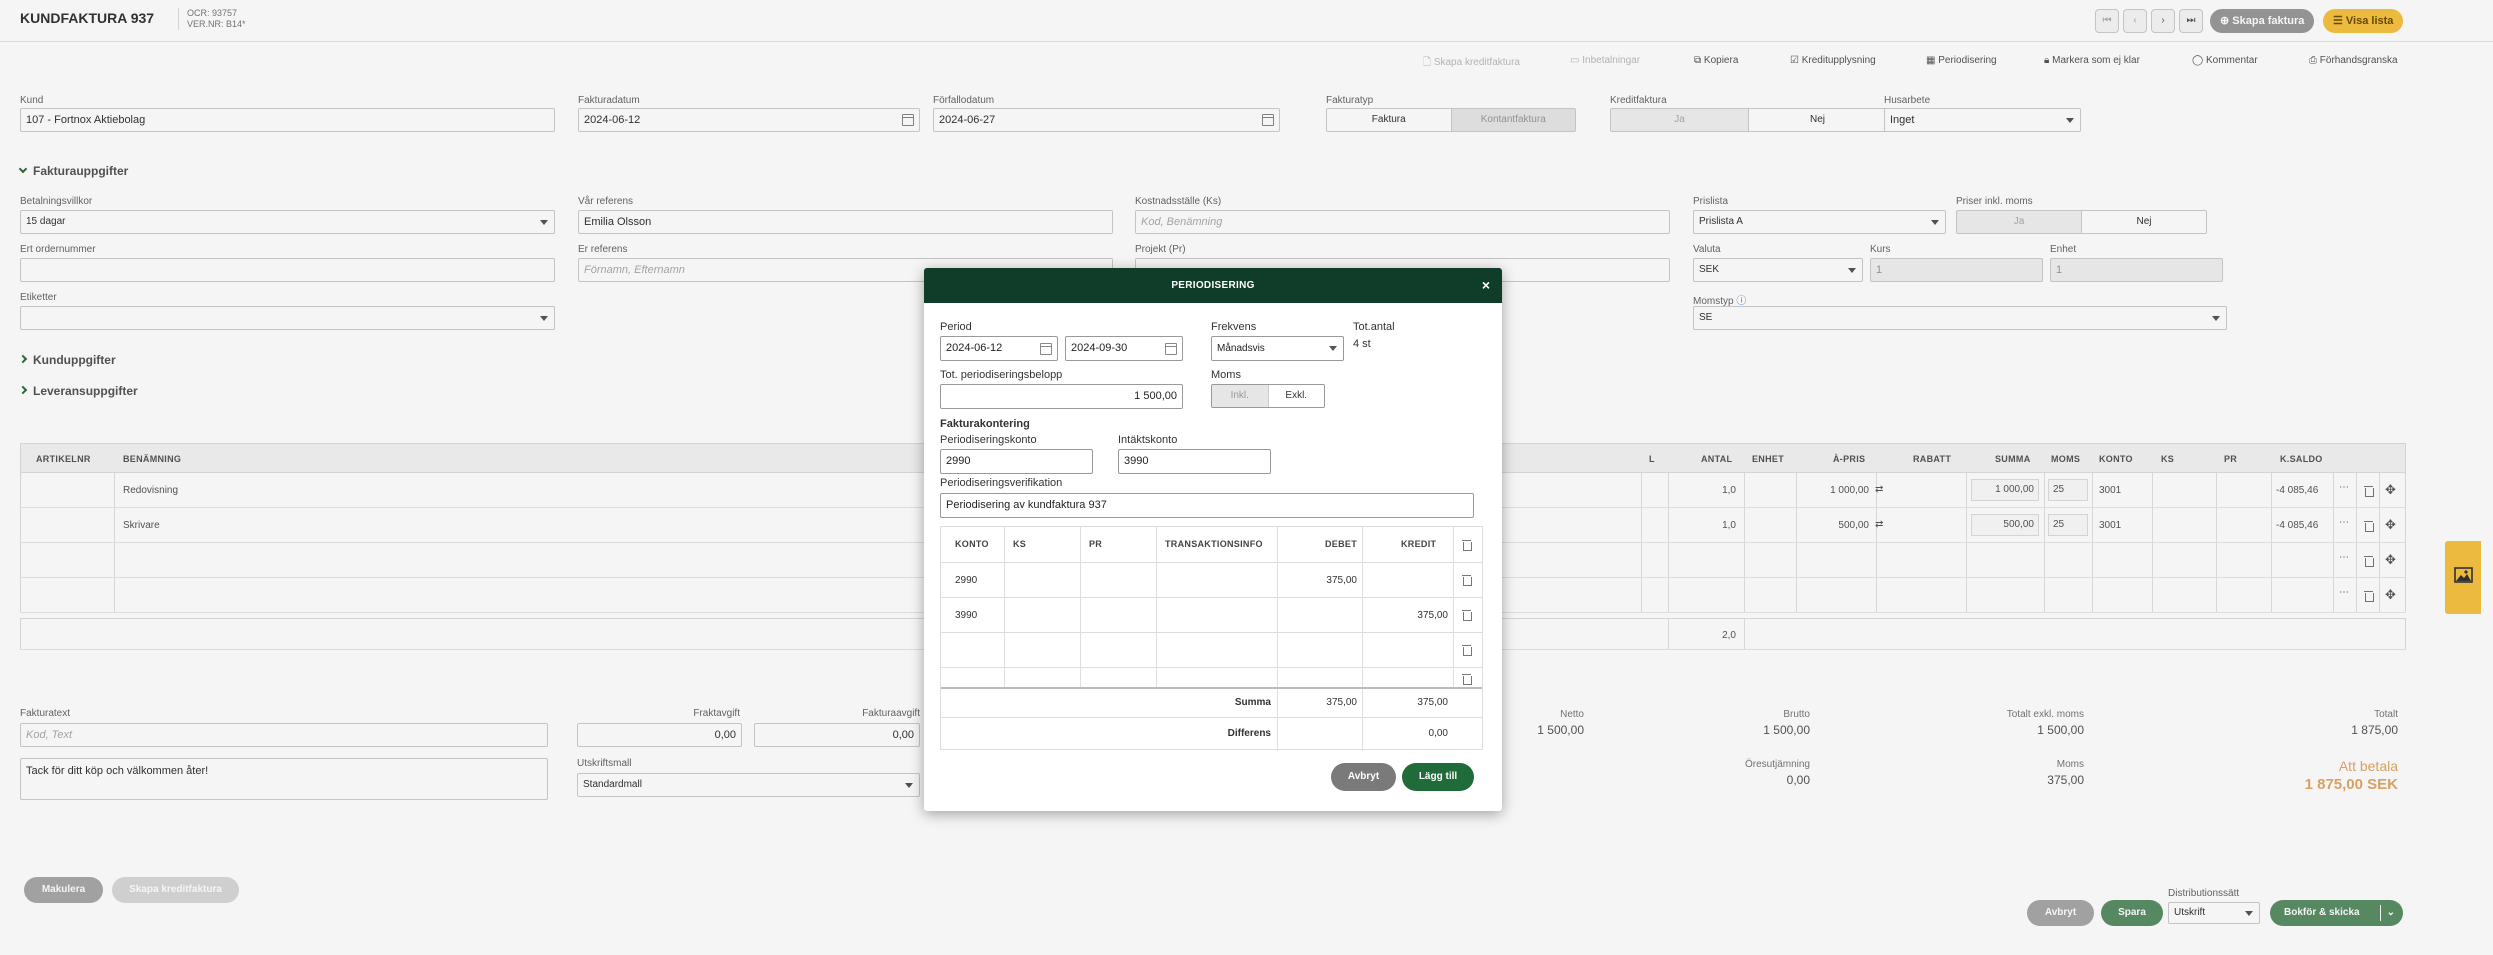 This screenshot has width=2493, height=955. What do you see at coordinates (1213, 285) in the screenshot?
I see `dialog-title: PERIODISERING` at bounding box center [1213, 285].